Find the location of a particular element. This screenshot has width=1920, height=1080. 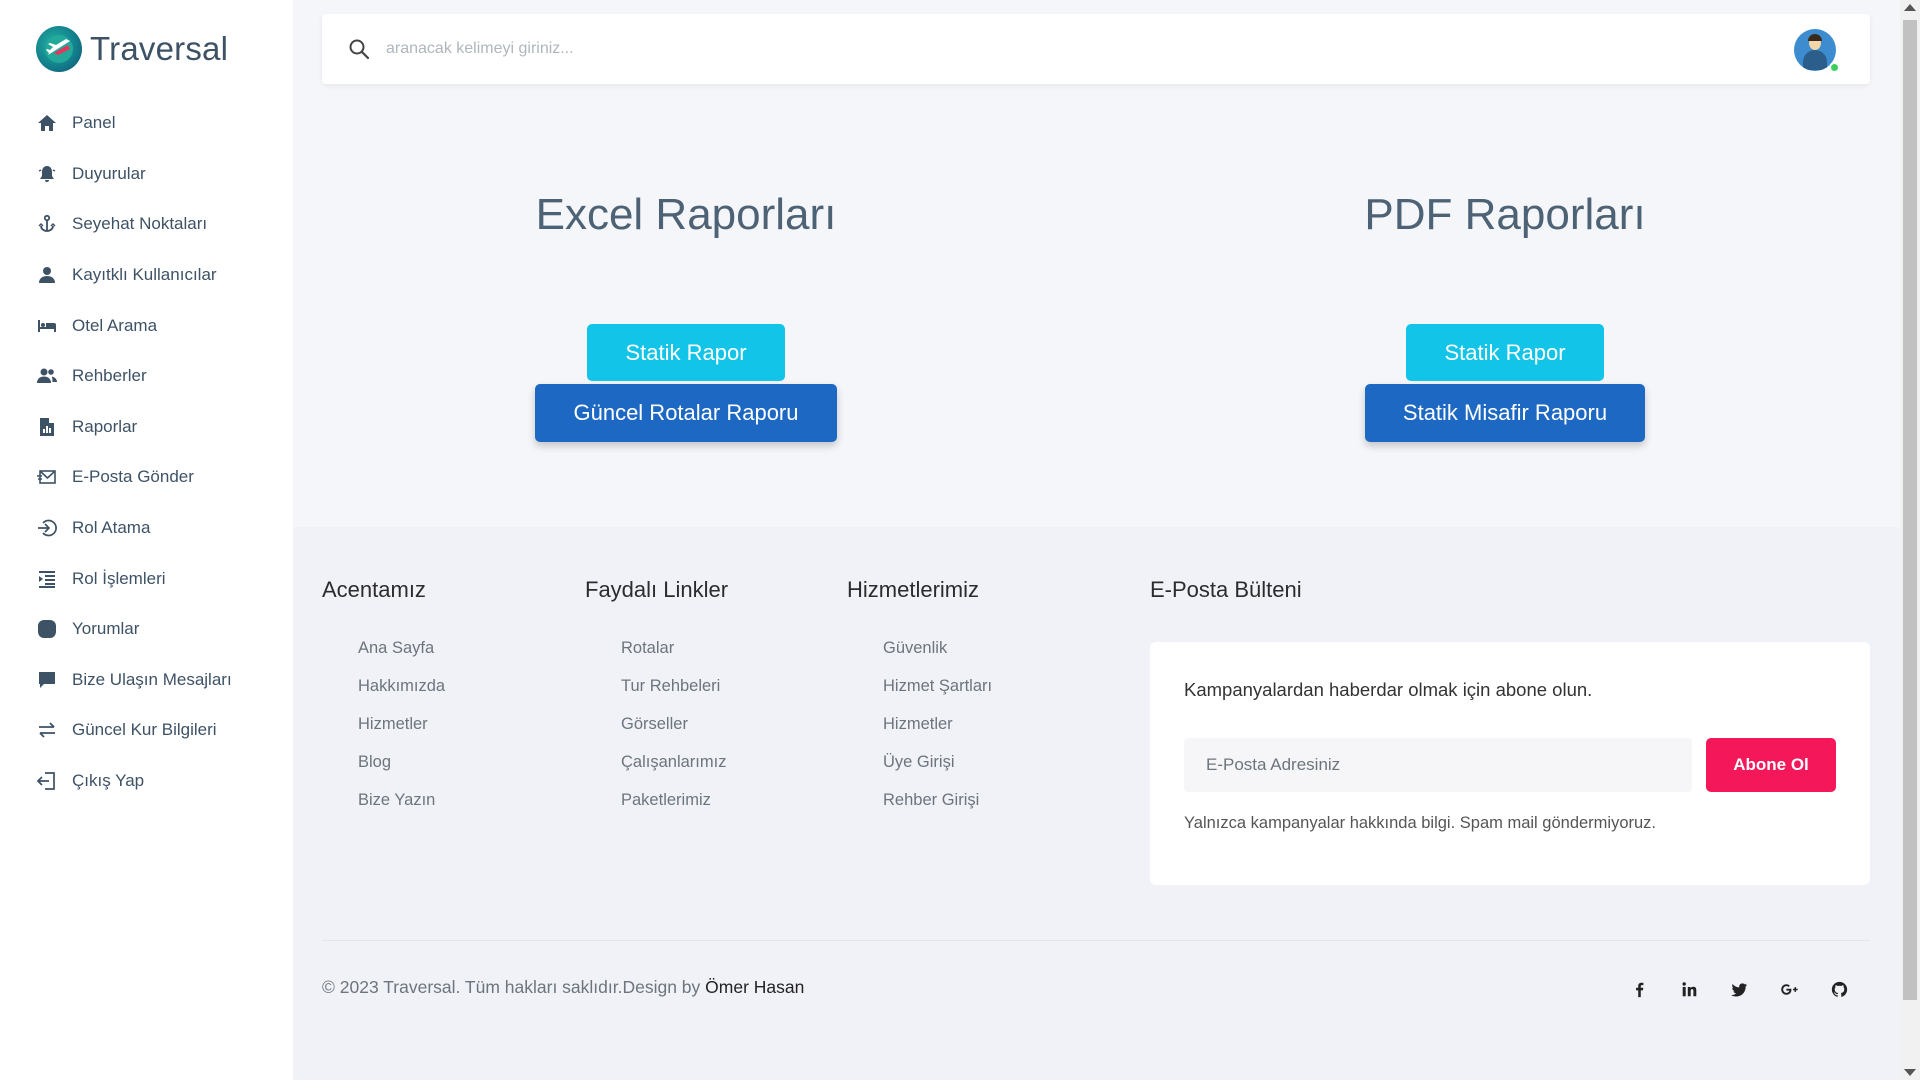

sidebar-item-label: Rol İşlemleri is located at coordinates (119, 578).